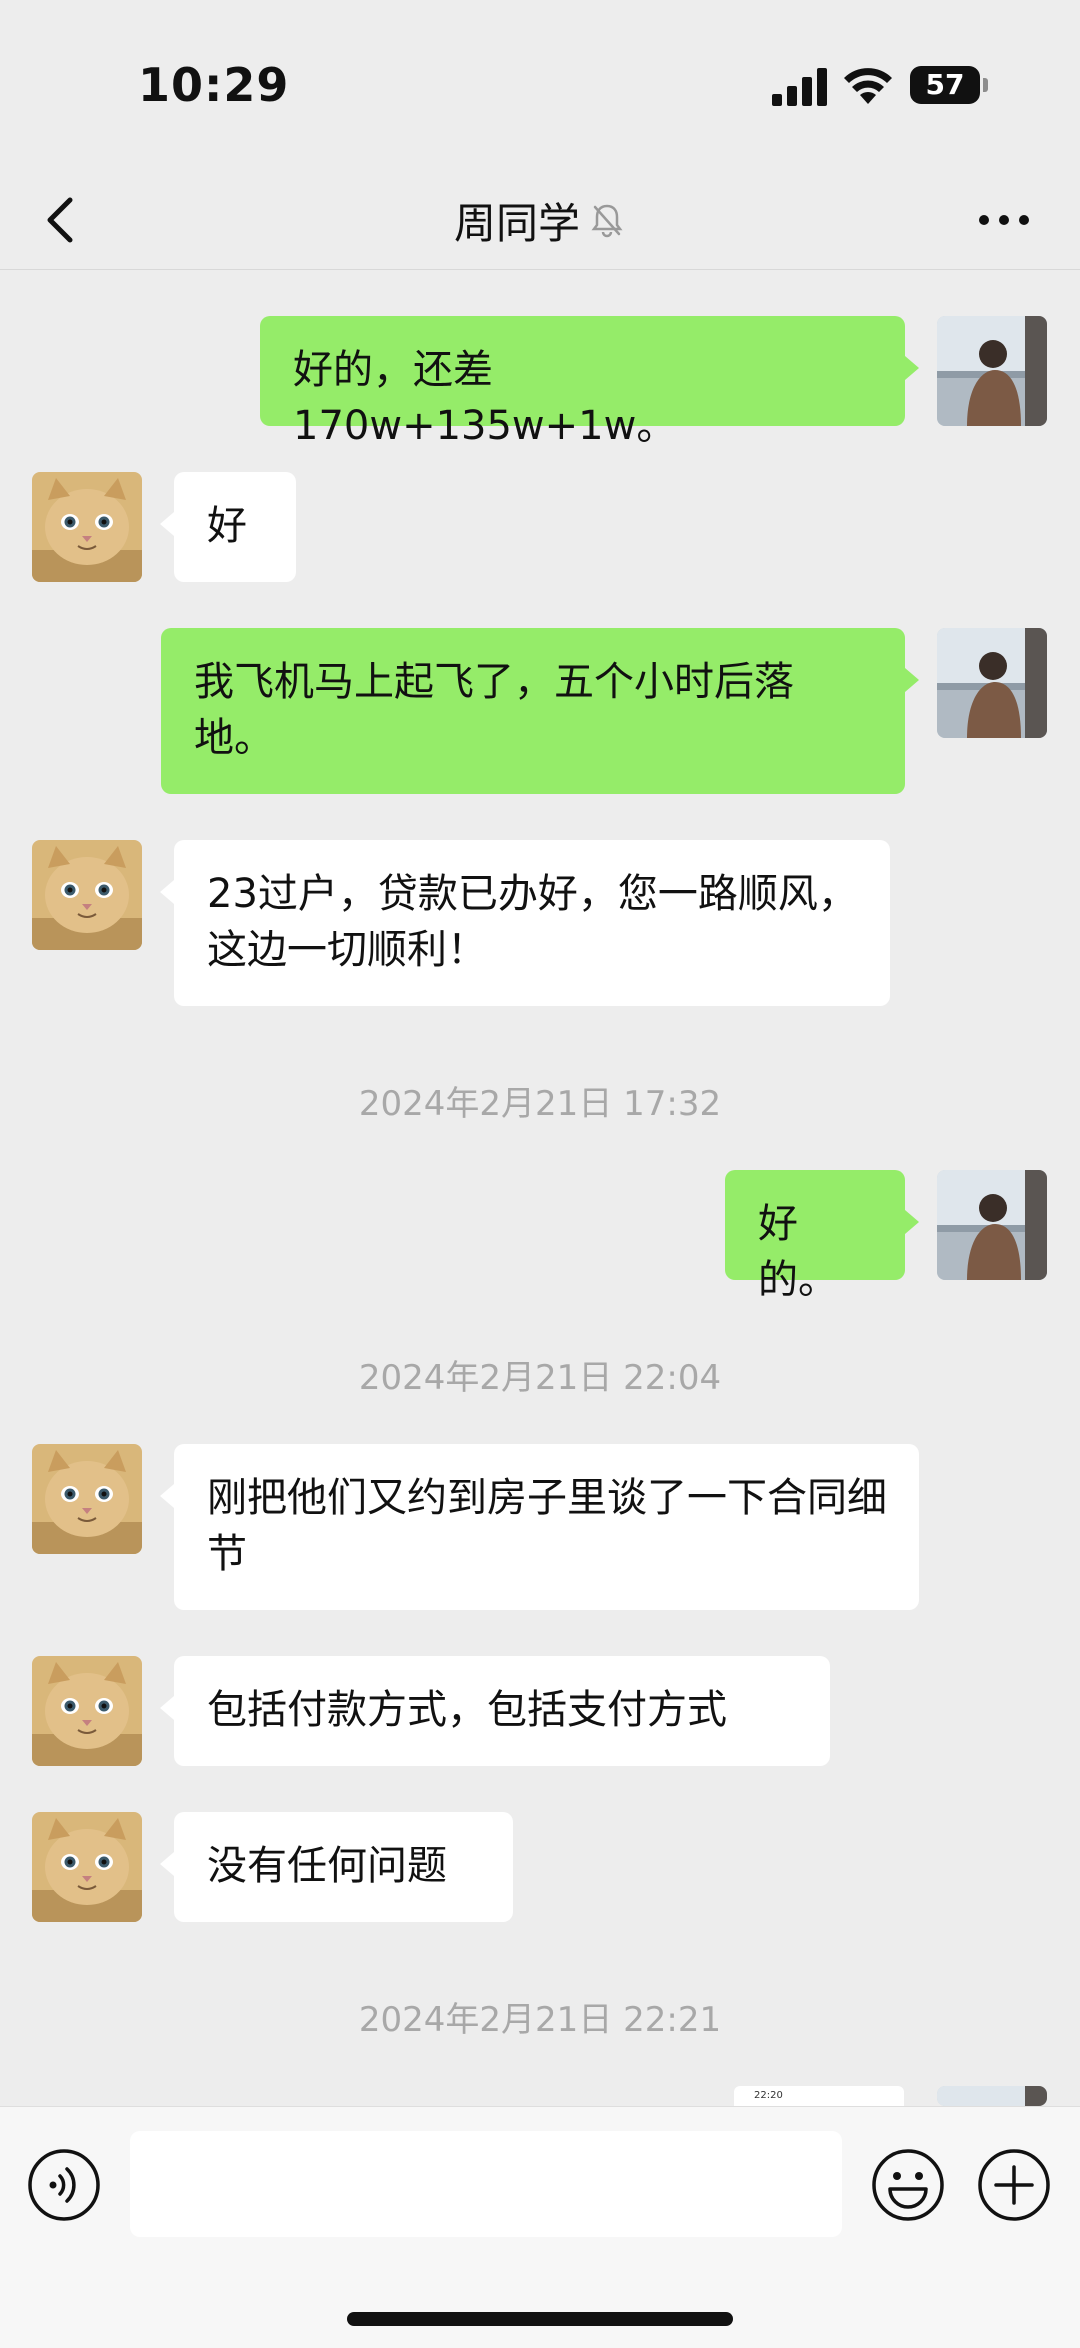  What do you see at coordinates (540, 1378) in the screenshot?
I see `timestamp: 2024年2月21日 22:04` at bounding box center [540, 1378].